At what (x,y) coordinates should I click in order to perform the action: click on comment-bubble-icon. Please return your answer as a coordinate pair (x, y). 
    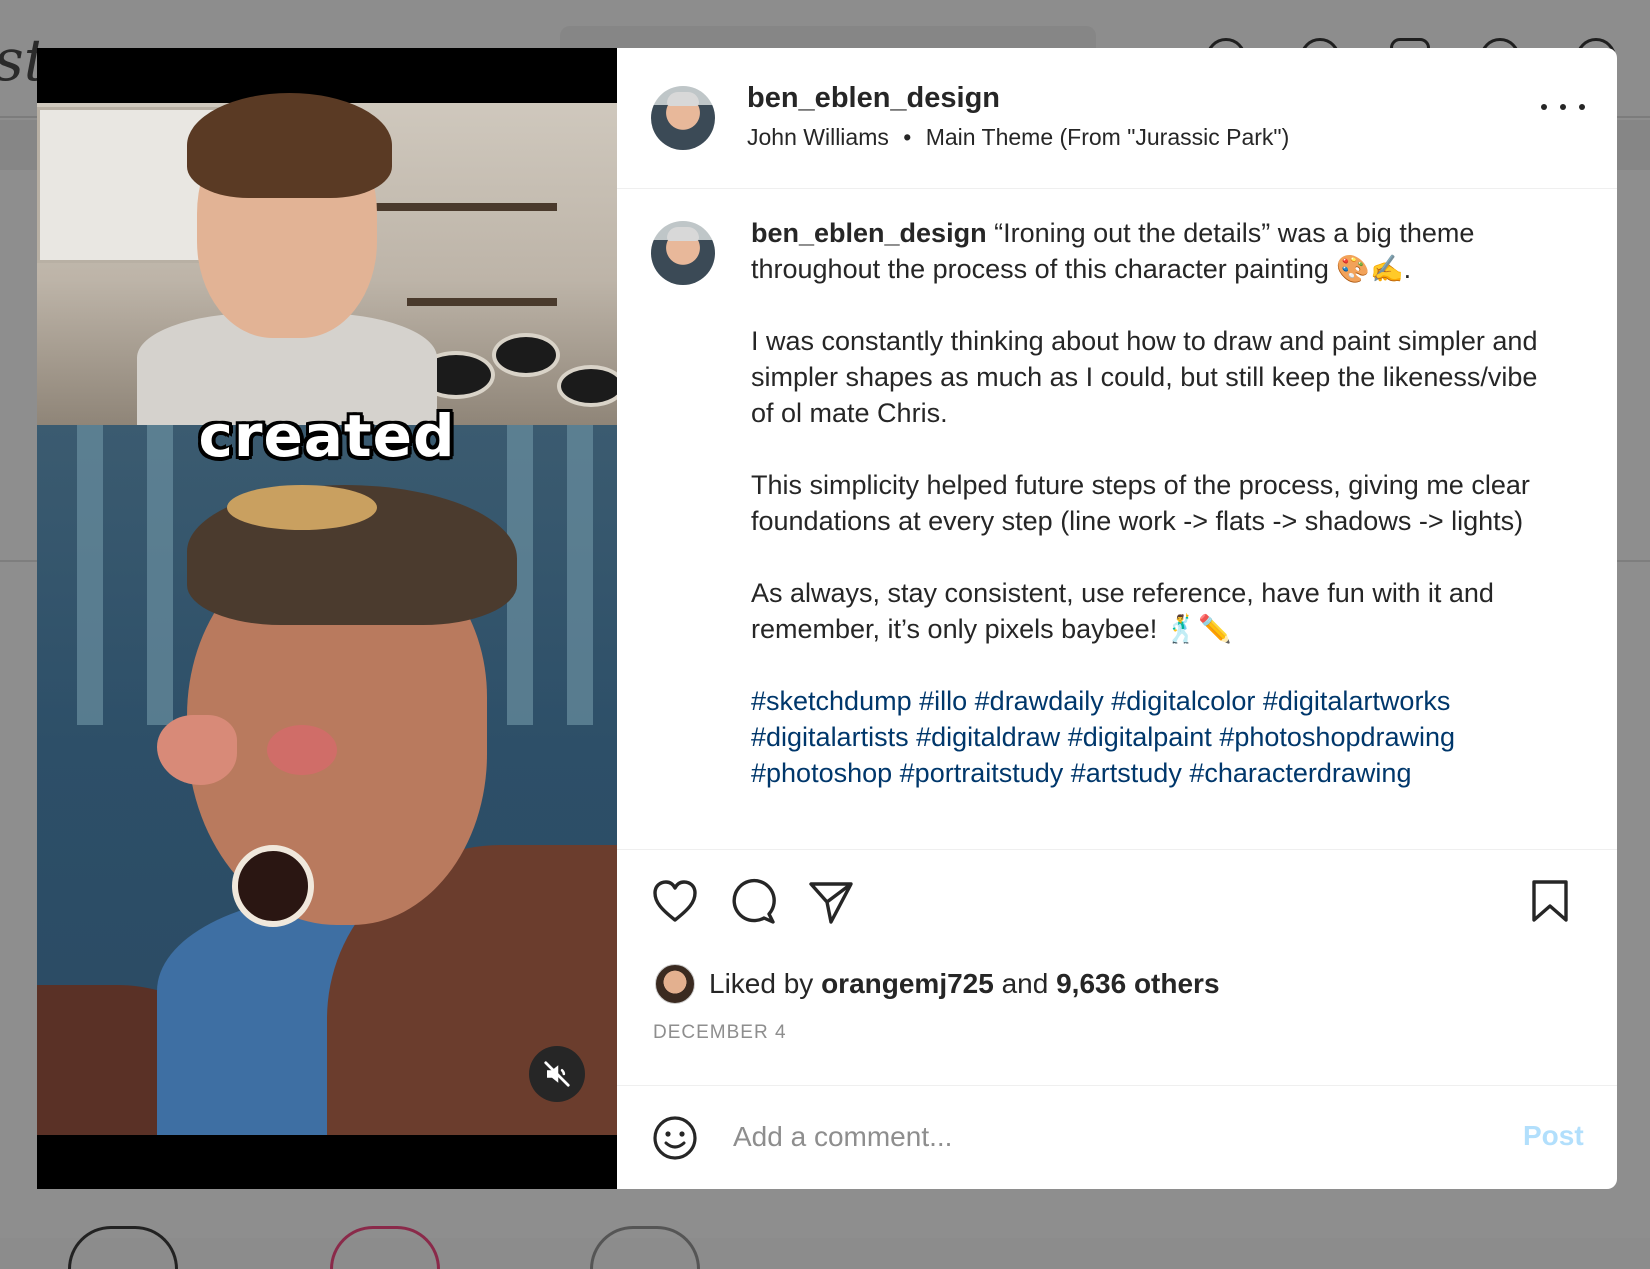
    Looking at the image, I should click on (754, 901).